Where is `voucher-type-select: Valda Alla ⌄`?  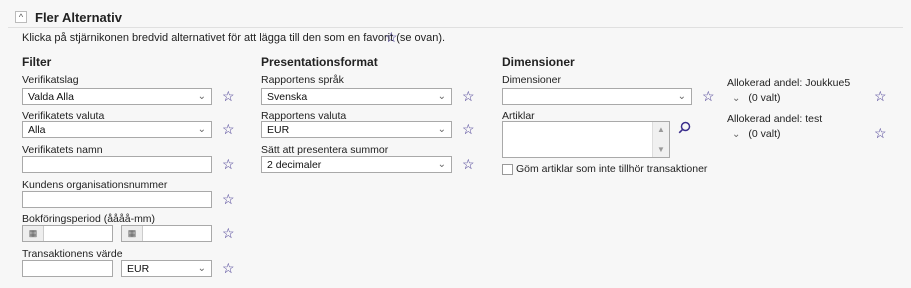
voucher-type-select: Valda Alla ⌄ is located at coordinates (117, 96).